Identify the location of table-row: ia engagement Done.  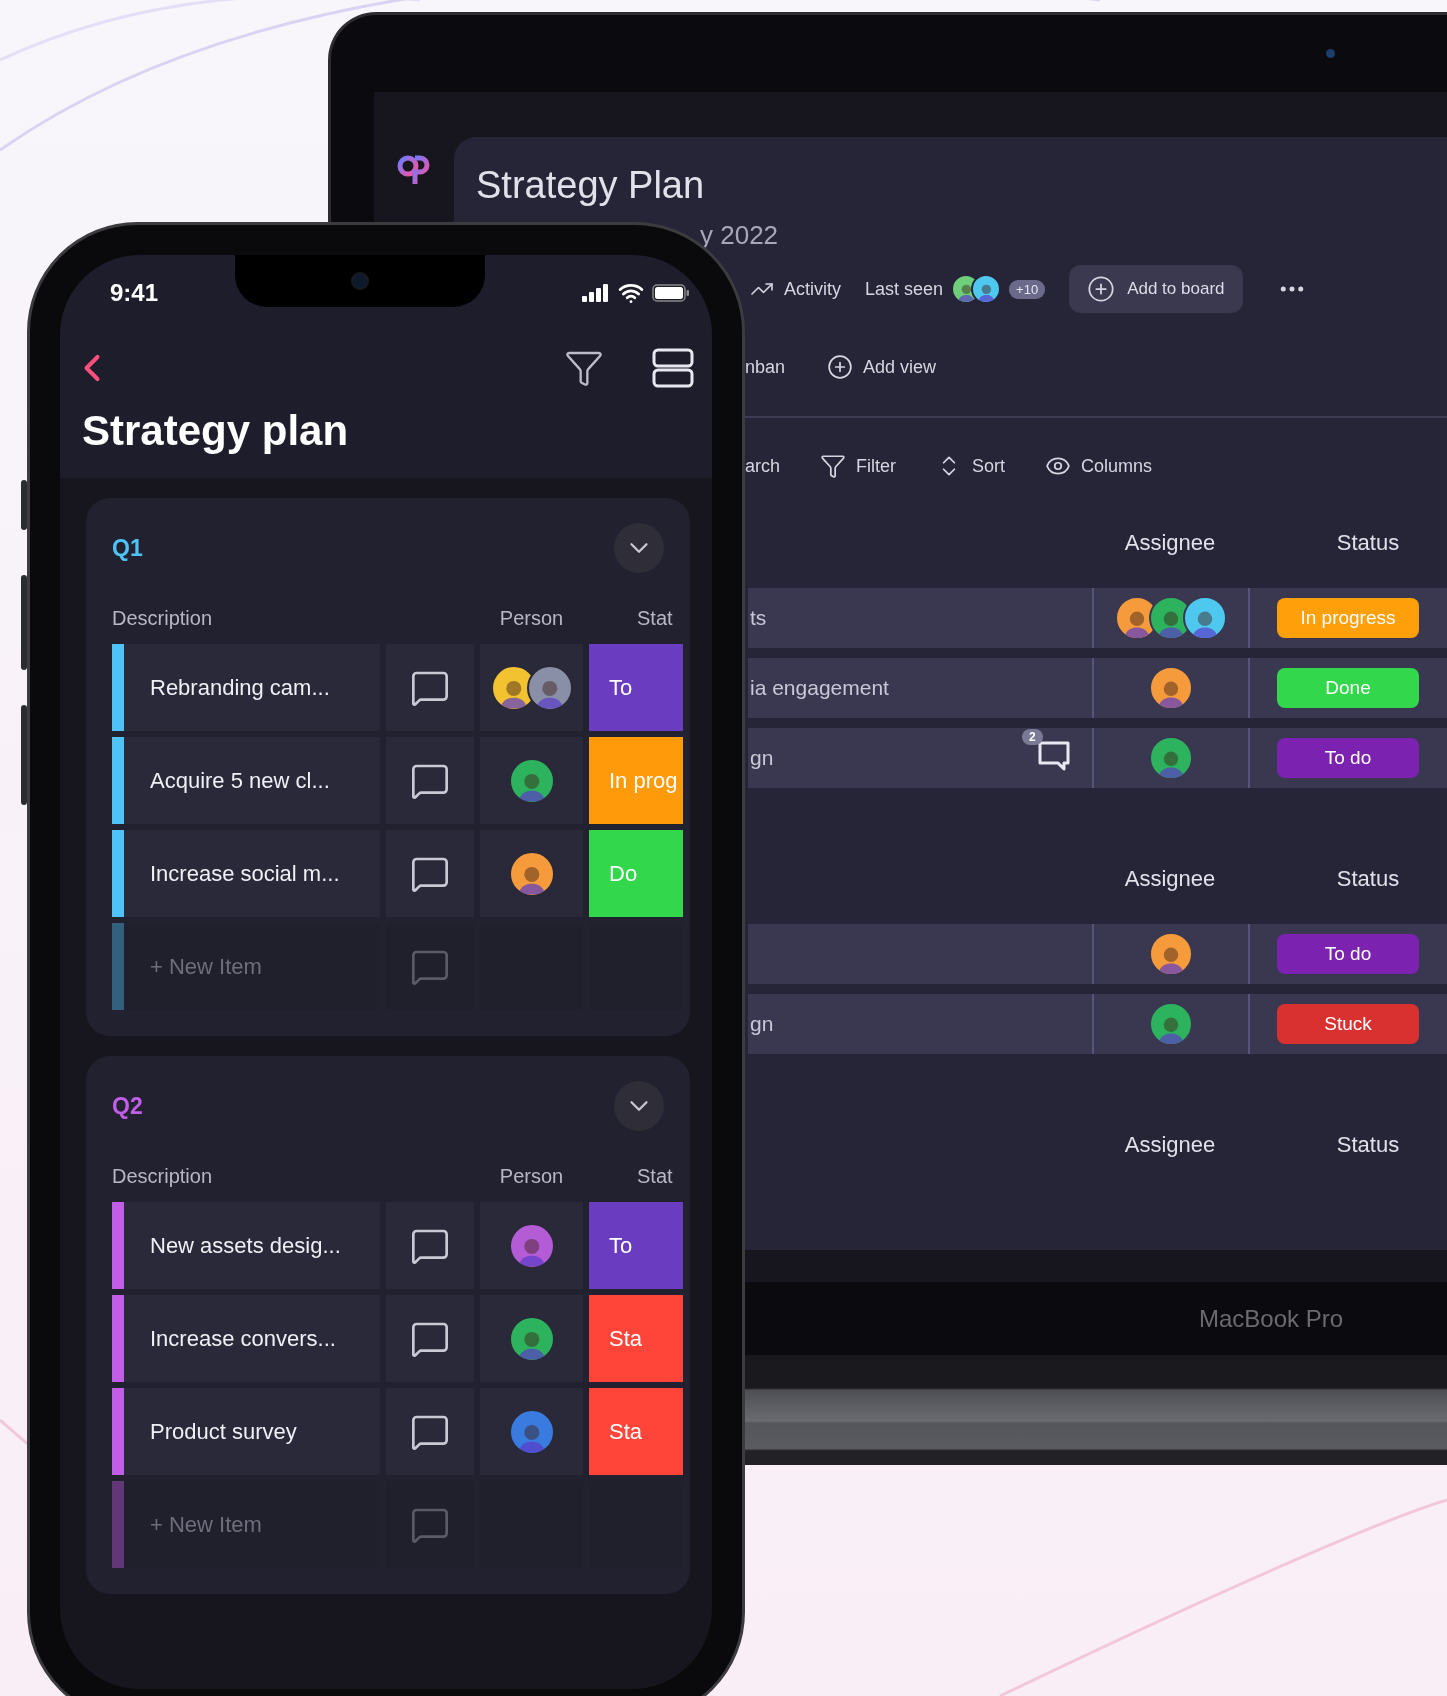
(1097, 688).